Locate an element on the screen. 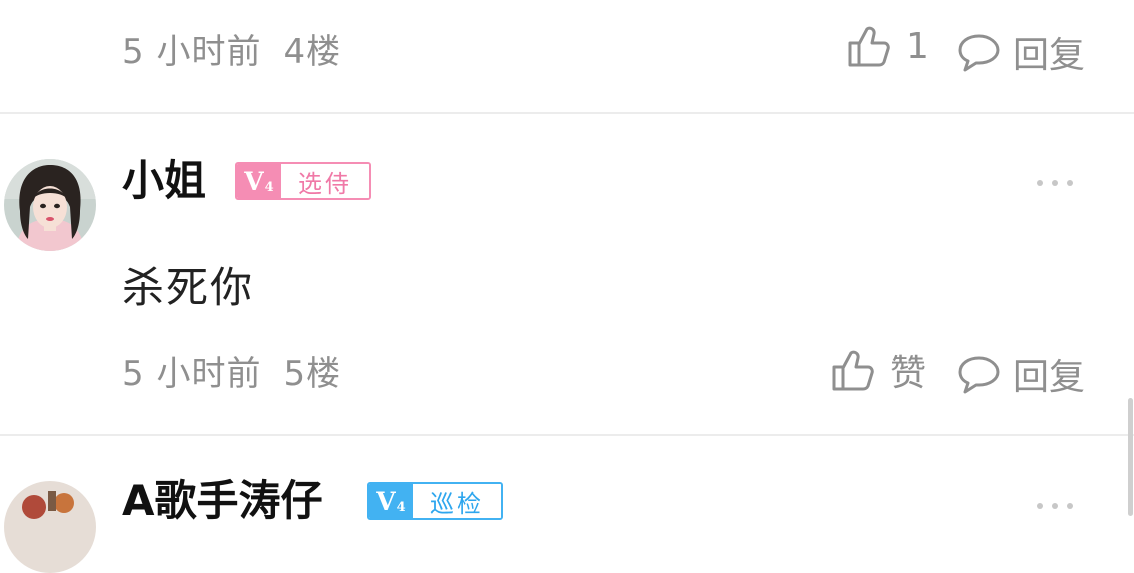 The width and height of the screenshot is (1134, 573). level-badge: V4 选侍 is located at coordinates (303, 181).